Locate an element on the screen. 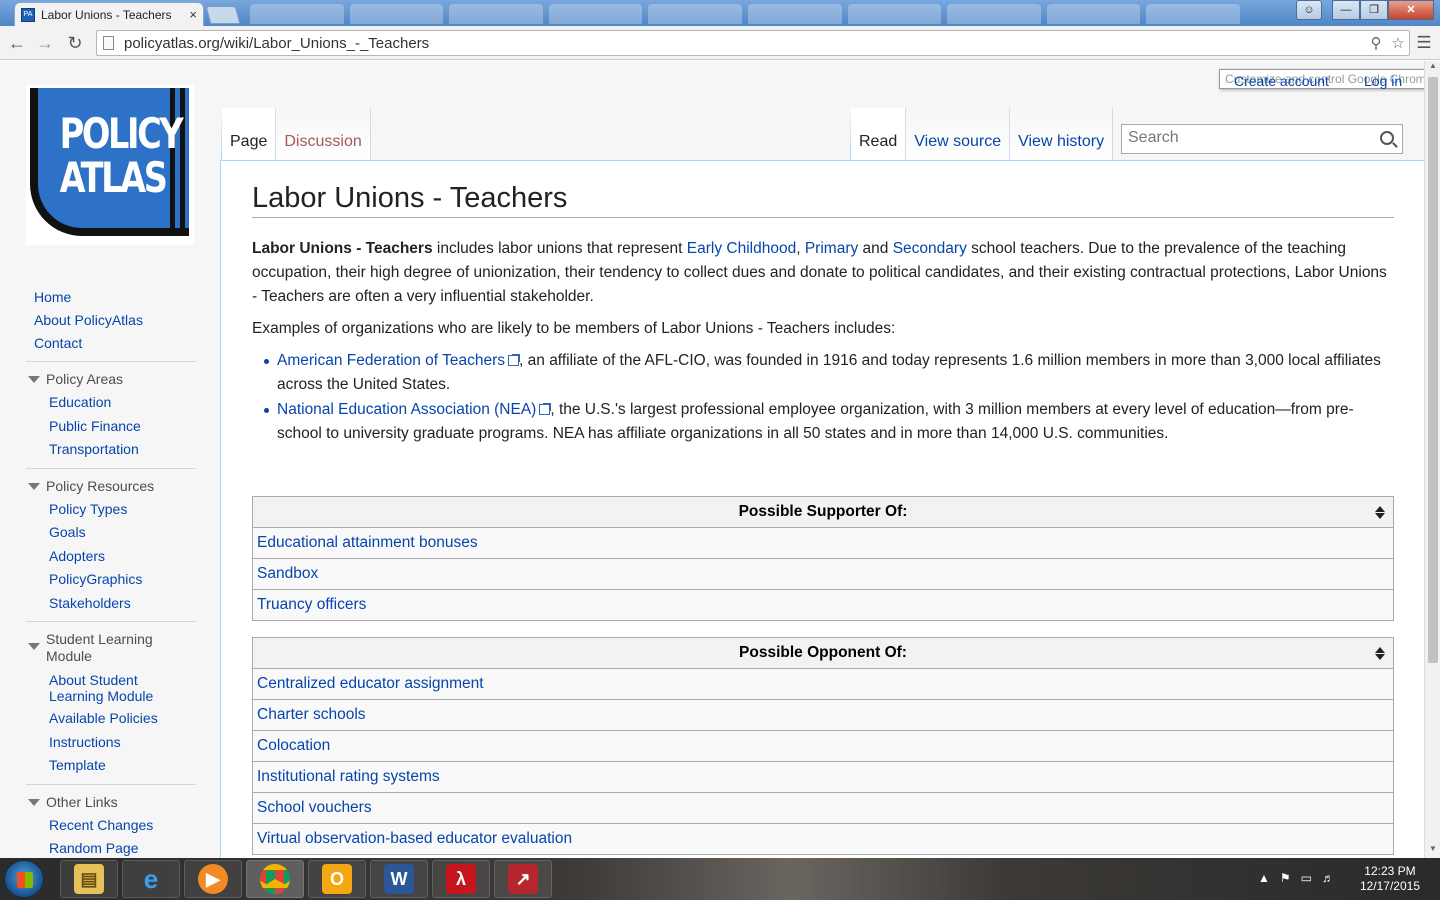 The image size is (1440, 900). table-link: Colocation is located at coordinates (293, 745).